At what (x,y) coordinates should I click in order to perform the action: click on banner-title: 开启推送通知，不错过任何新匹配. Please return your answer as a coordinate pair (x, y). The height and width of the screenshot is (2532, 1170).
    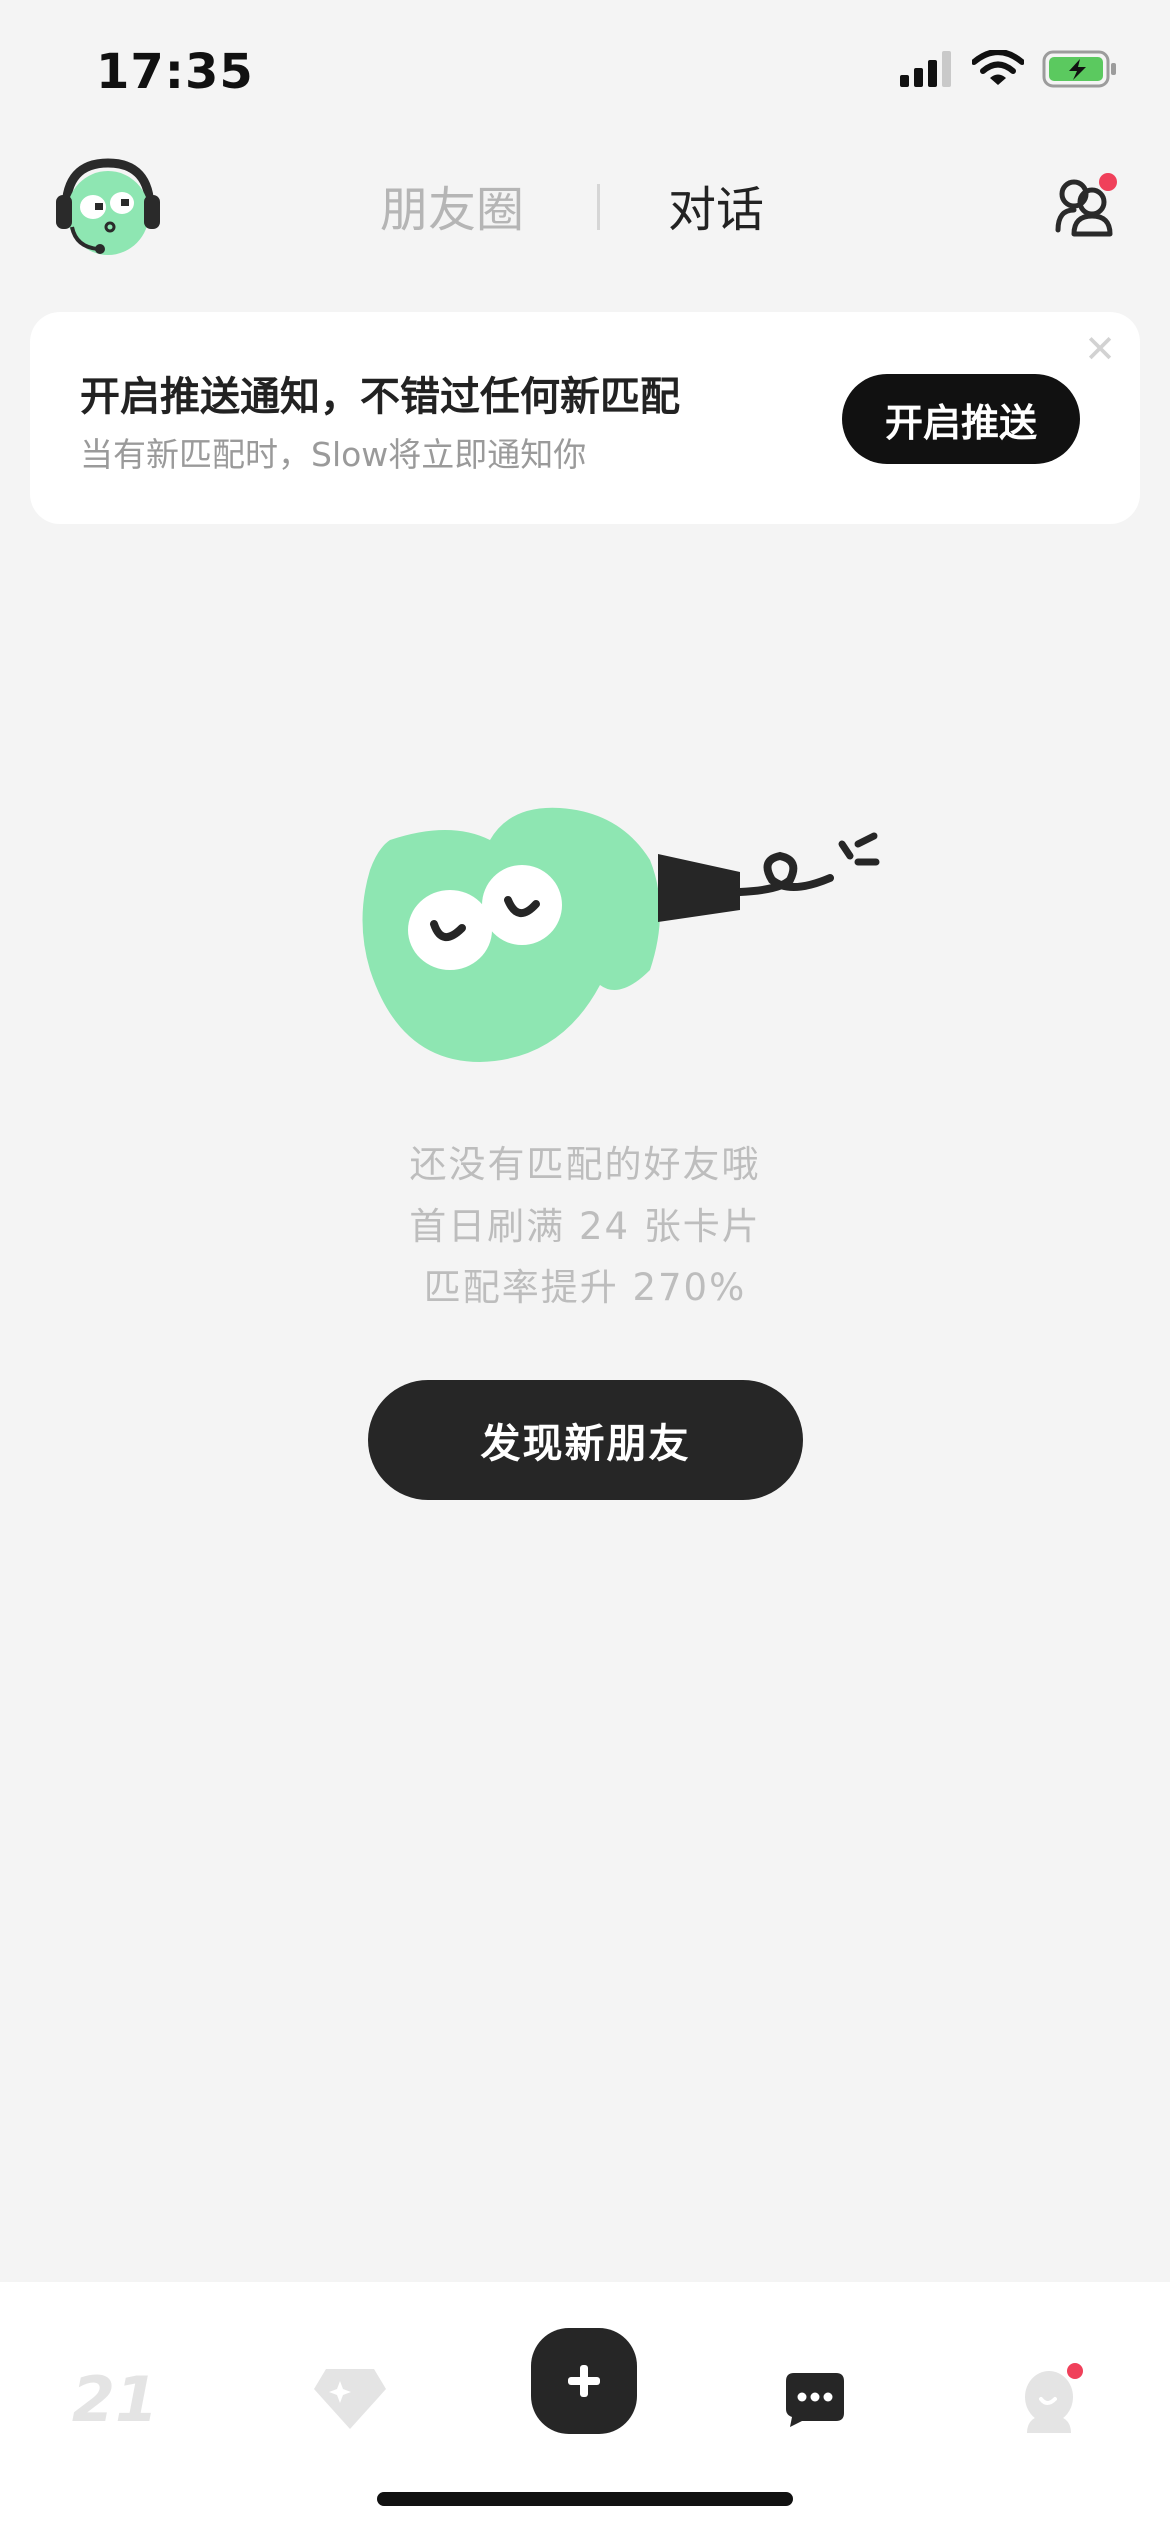
    Looking at the image, I should click on (380, 397).